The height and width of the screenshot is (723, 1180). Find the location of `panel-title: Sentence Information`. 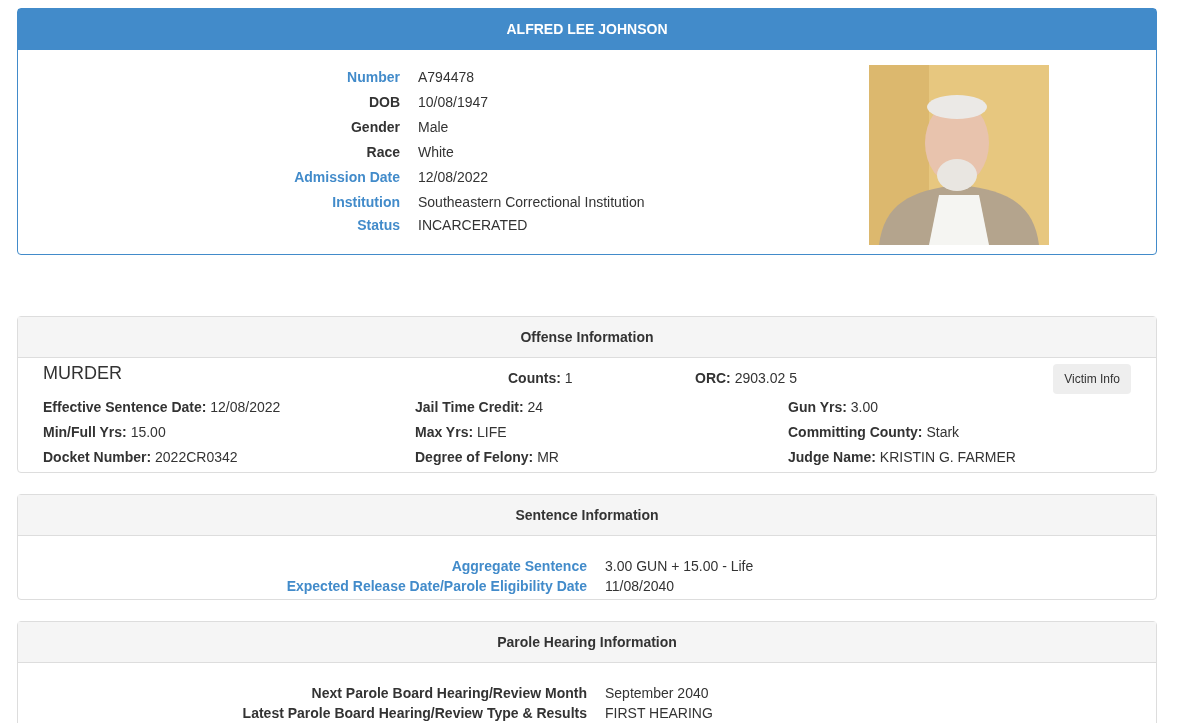

panel-title: Sentence Information is located at coordinates (587, 515).